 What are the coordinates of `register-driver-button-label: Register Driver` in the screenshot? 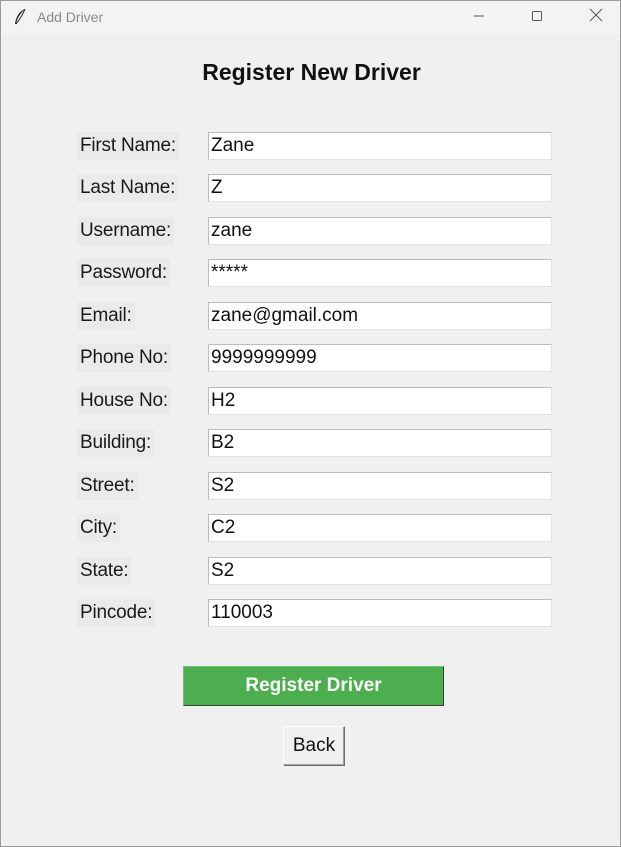 It's located at (313, 685).